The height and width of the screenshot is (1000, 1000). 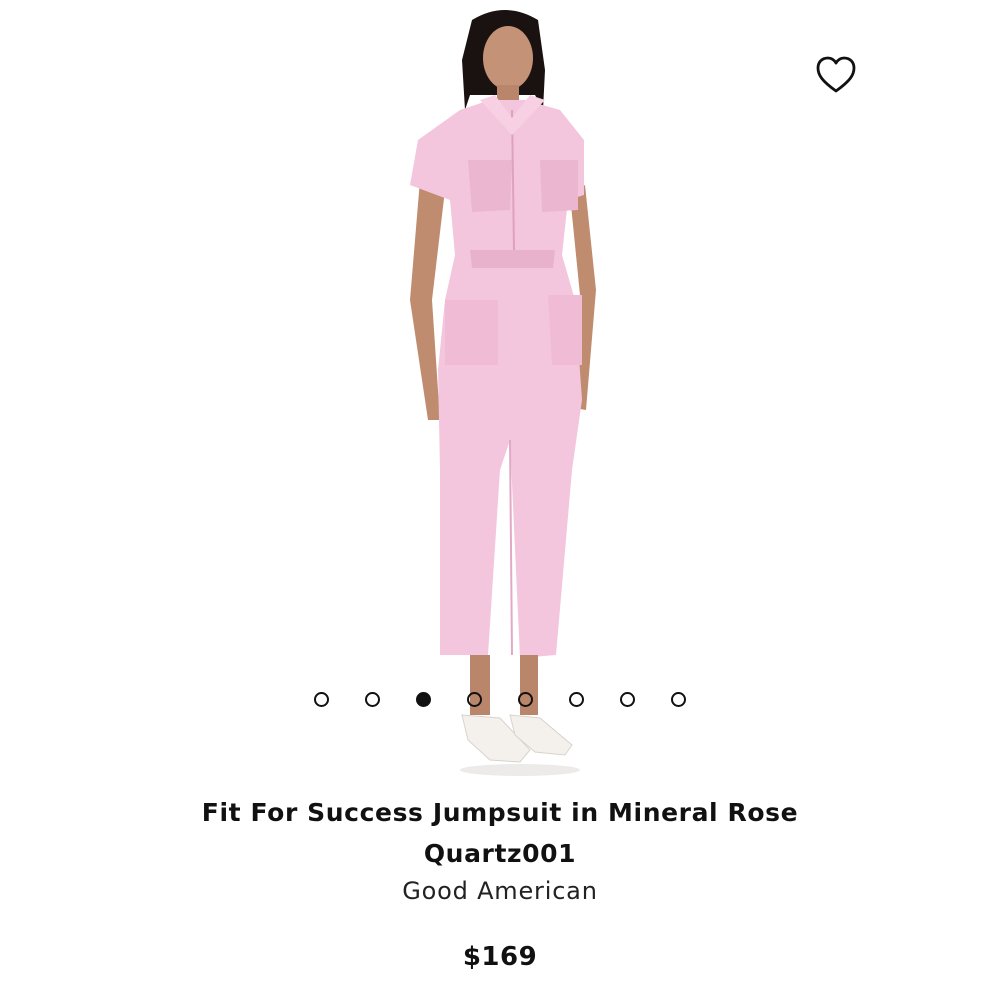 What do you see at coordinates (502, 700) in the screenshot?
I see `image-carousel-dots` at bounding box center [502, 700].